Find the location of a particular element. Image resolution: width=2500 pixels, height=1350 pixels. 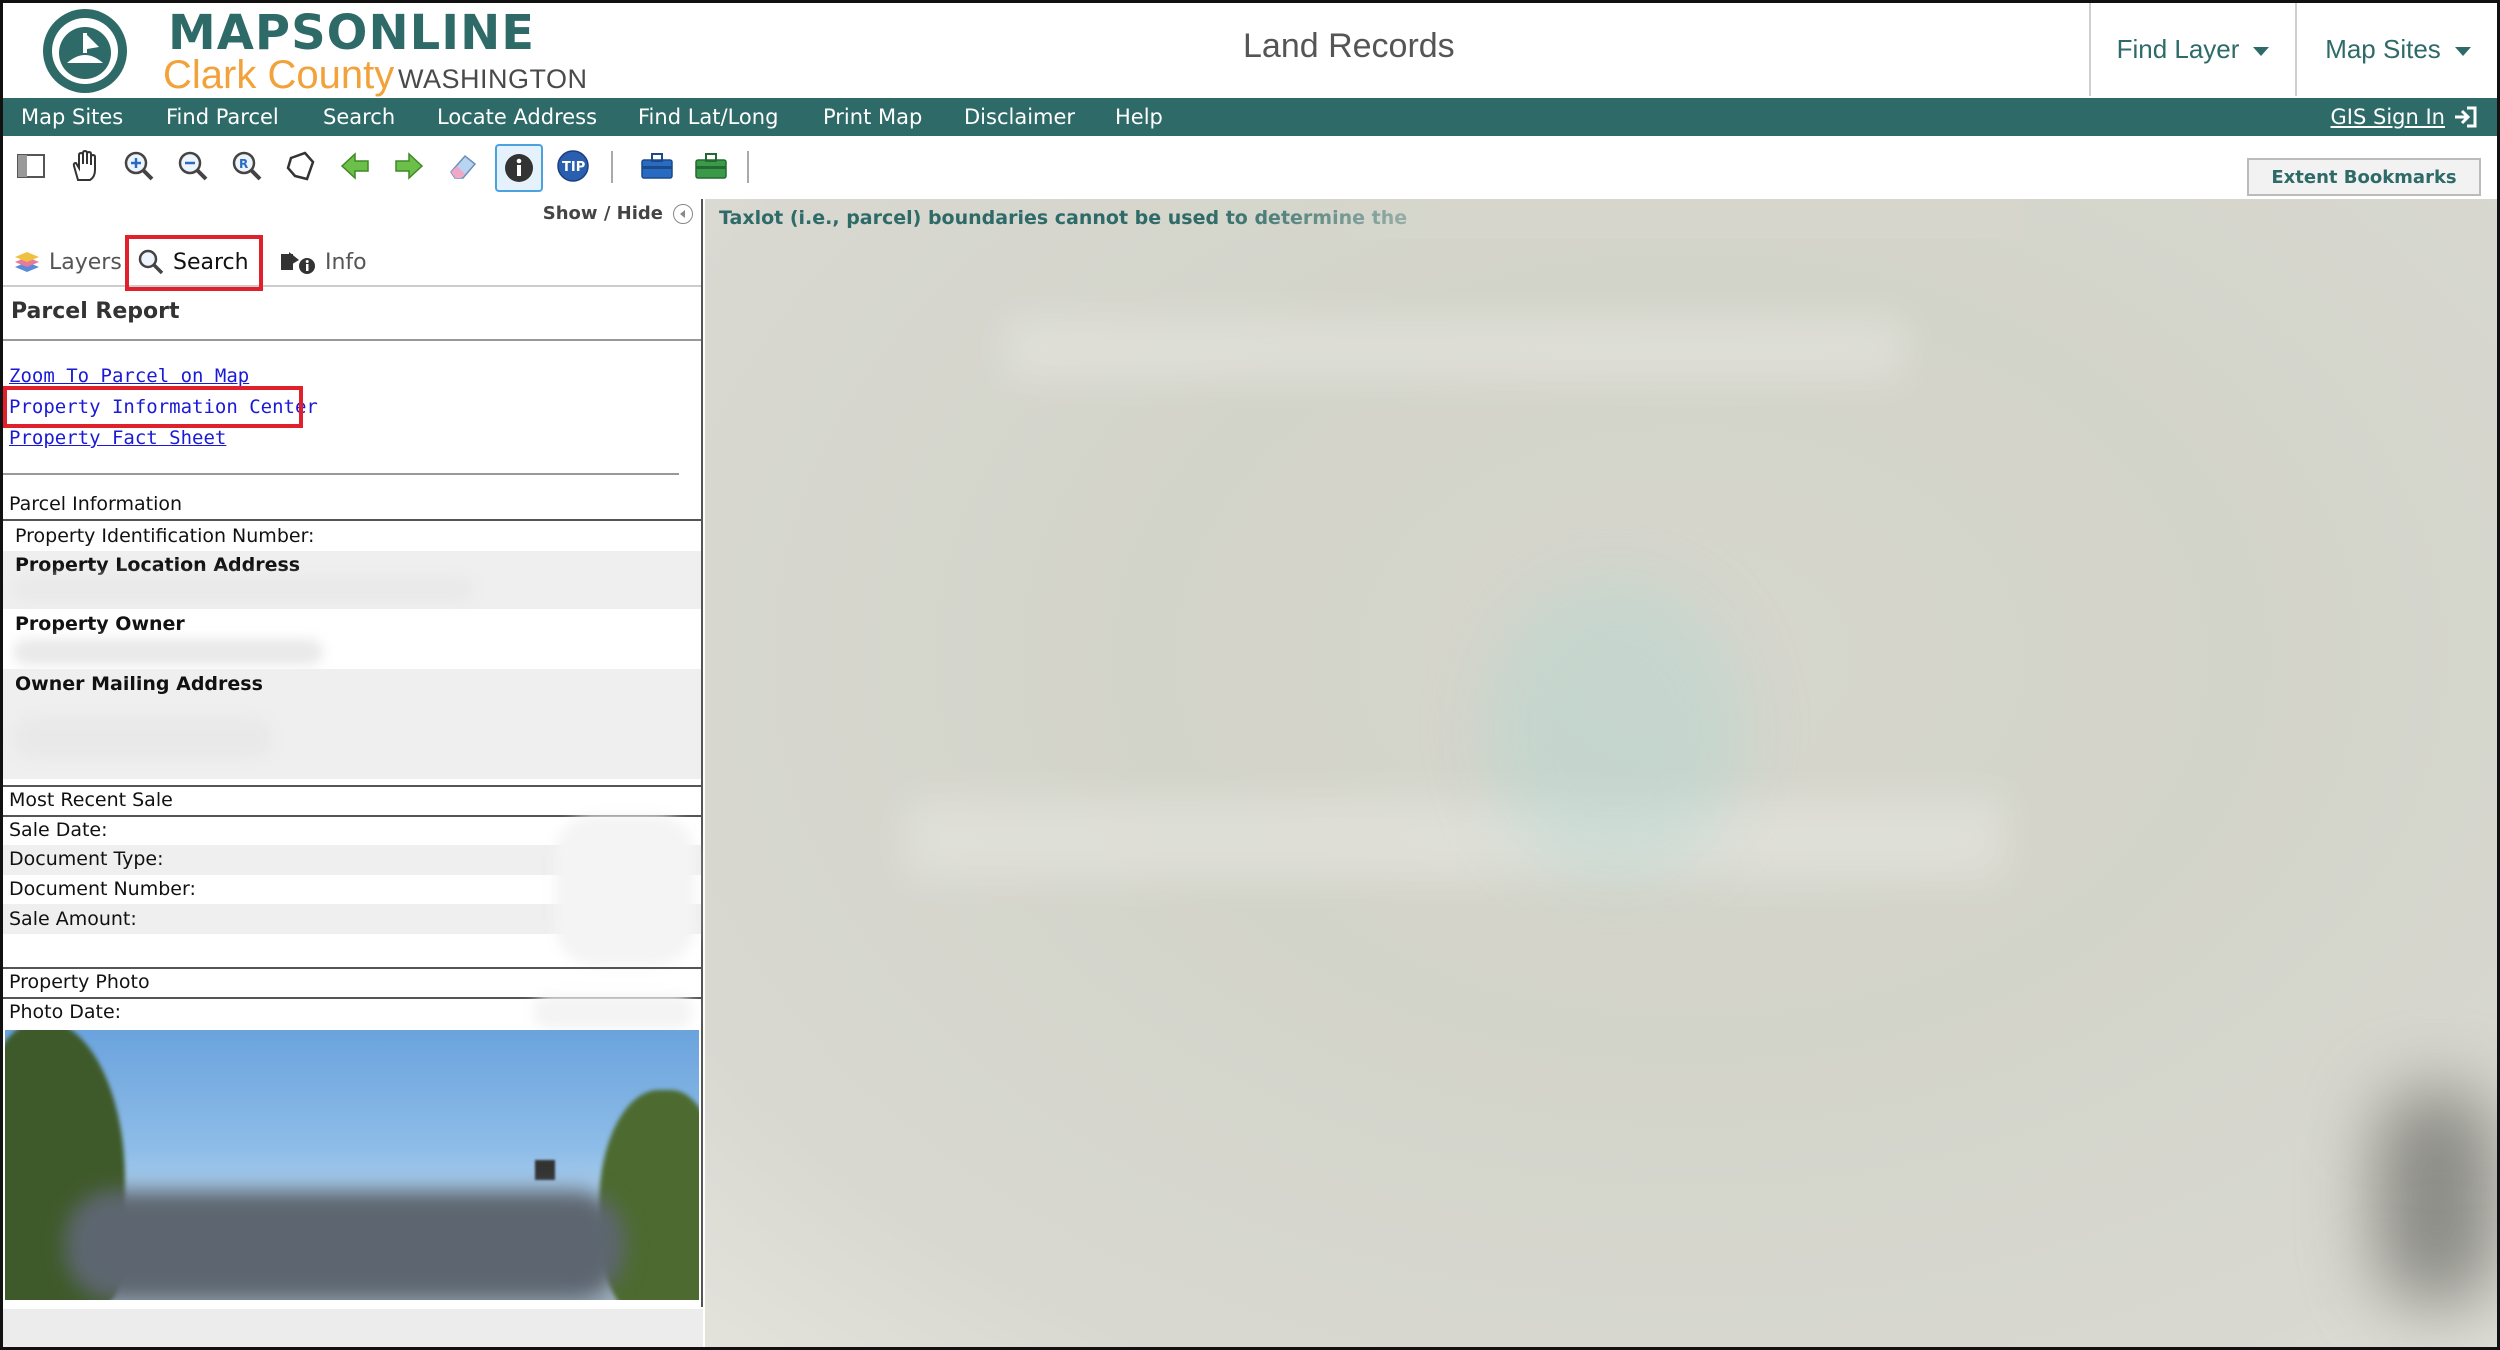

show-hide-toggle: Show / Hide is located at coordinates (618, 213).